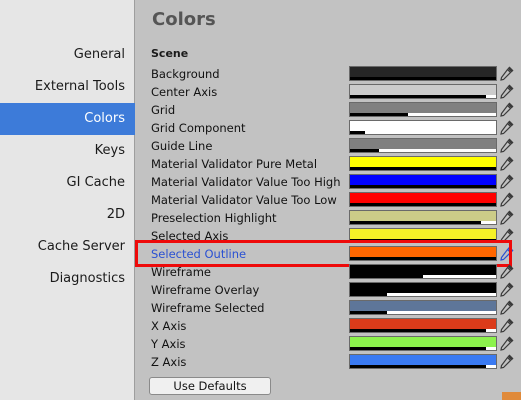 The image size is (521, 400). Describe the element at coordinates (246, 182) in the screenshot. I see `color-label-material-validator-value-too-high: Material Validator Value Too High` at that location.